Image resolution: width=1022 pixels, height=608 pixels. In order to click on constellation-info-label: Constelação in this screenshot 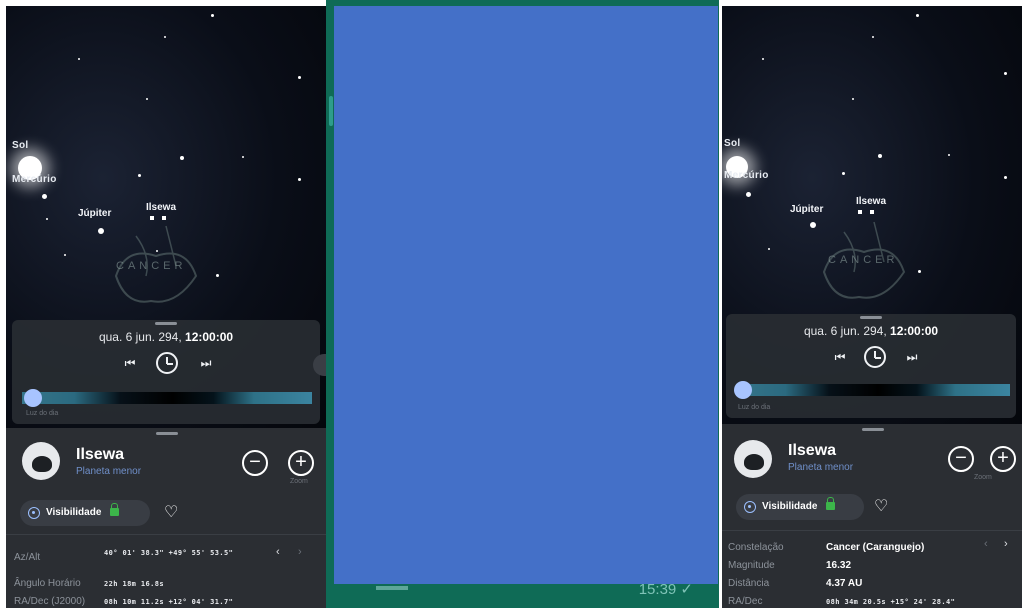, I will do `click(756, 547)`.